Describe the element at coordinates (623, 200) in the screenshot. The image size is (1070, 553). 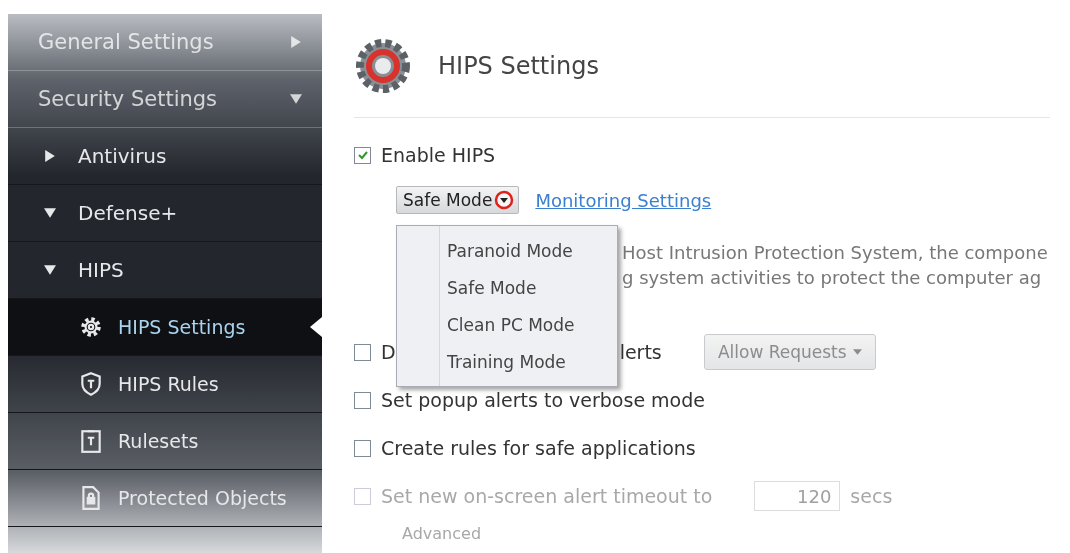
I see `monitoring-settings-link: Monitoring Settings` at that location.